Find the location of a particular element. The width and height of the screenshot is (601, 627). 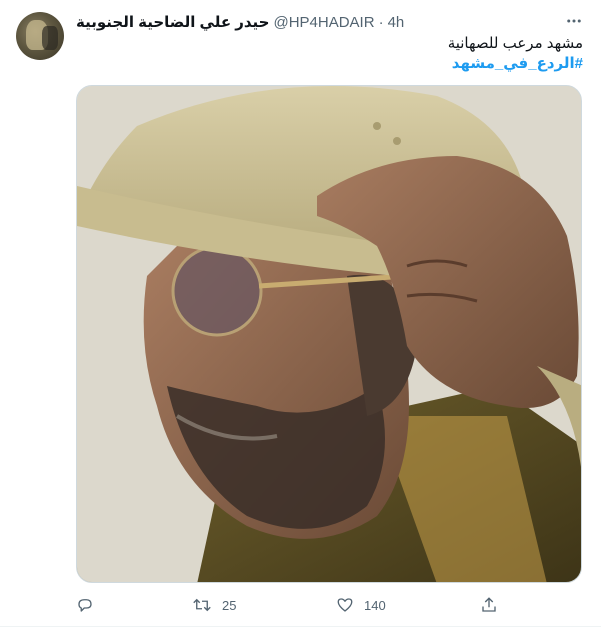

like-button: 140 is located at coordinates (361, 605).